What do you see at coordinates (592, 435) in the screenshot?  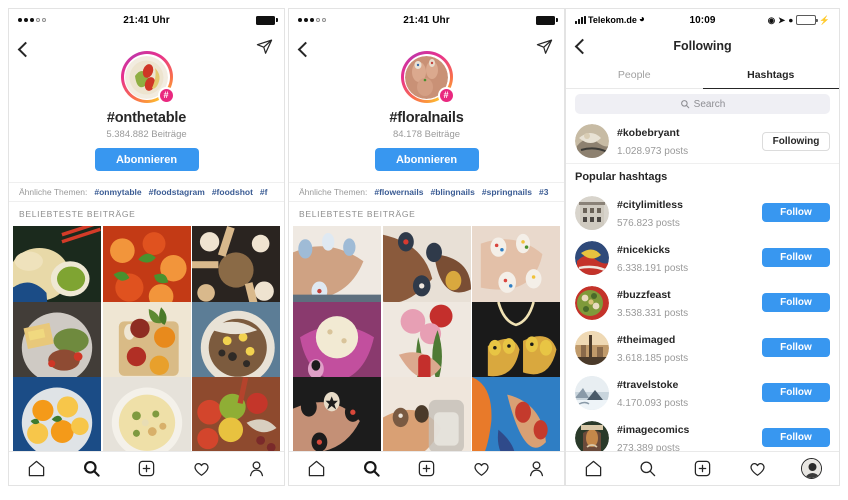 I see `hashtag-avatar-comic-cover` at bounding box center [592, 435].